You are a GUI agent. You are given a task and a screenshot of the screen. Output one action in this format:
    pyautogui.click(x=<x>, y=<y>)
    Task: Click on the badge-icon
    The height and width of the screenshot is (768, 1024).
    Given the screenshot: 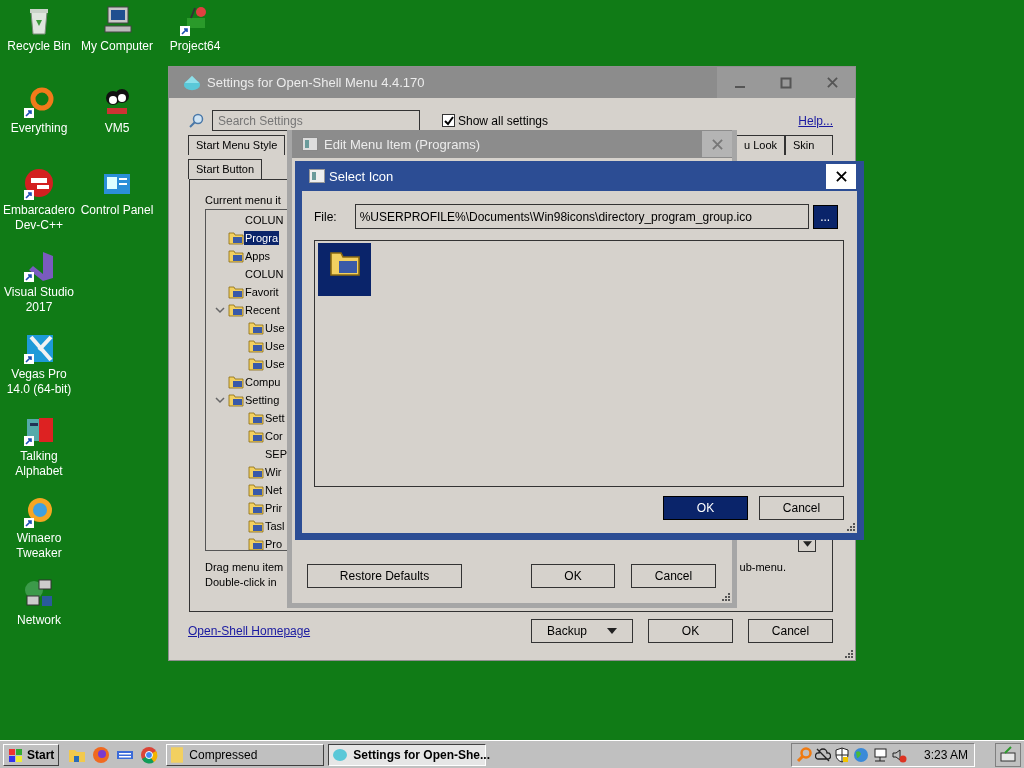 What is the action you would take?
    pyautogui.click(x=39, y=184)
    